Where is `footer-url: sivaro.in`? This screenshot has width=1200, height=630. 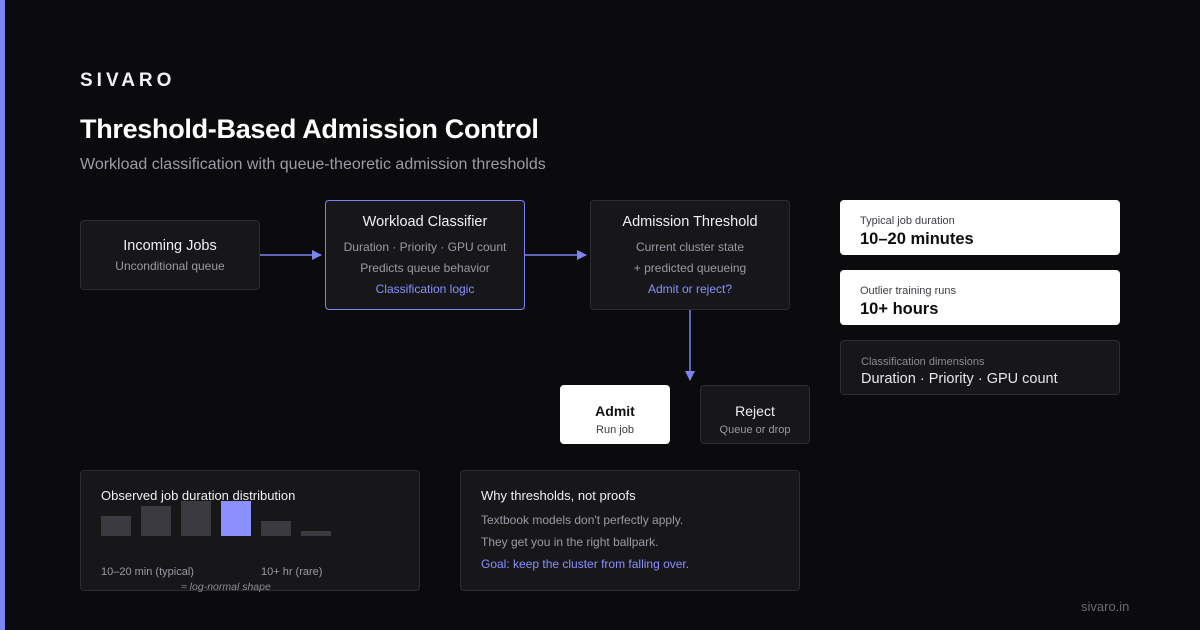 footer-url: sivaro.in is located at coordinates (1105, 606).